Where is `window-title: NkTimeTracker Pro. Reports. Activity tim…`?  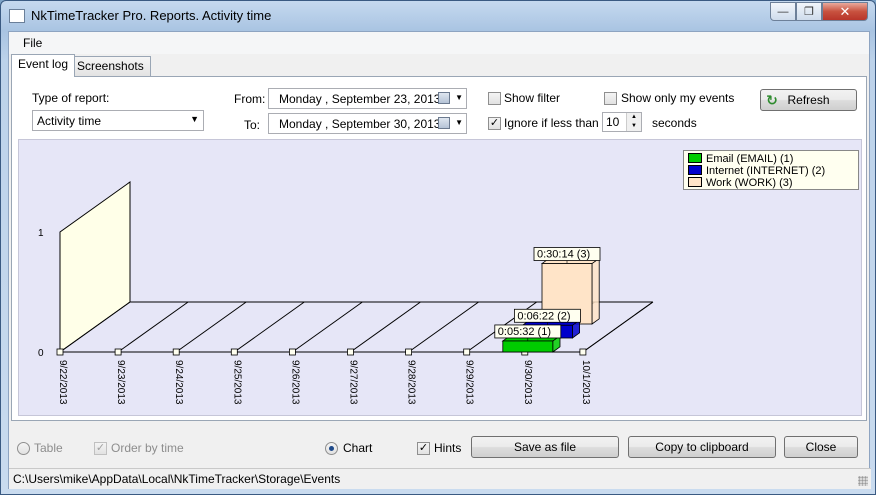 window-title: NkTimeTracker Pro. Reports. Activity tim… is located at coordinates (151, 15).